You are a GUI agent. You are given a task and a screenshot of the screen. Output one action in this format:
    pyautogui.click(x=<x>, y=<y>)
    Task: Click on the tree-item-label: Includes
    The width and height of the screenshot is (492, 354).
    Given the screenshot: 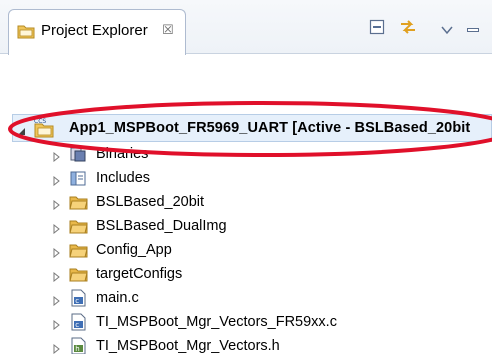 What is the action you would take?
    pyautogui.click(x=123, y=178)
    